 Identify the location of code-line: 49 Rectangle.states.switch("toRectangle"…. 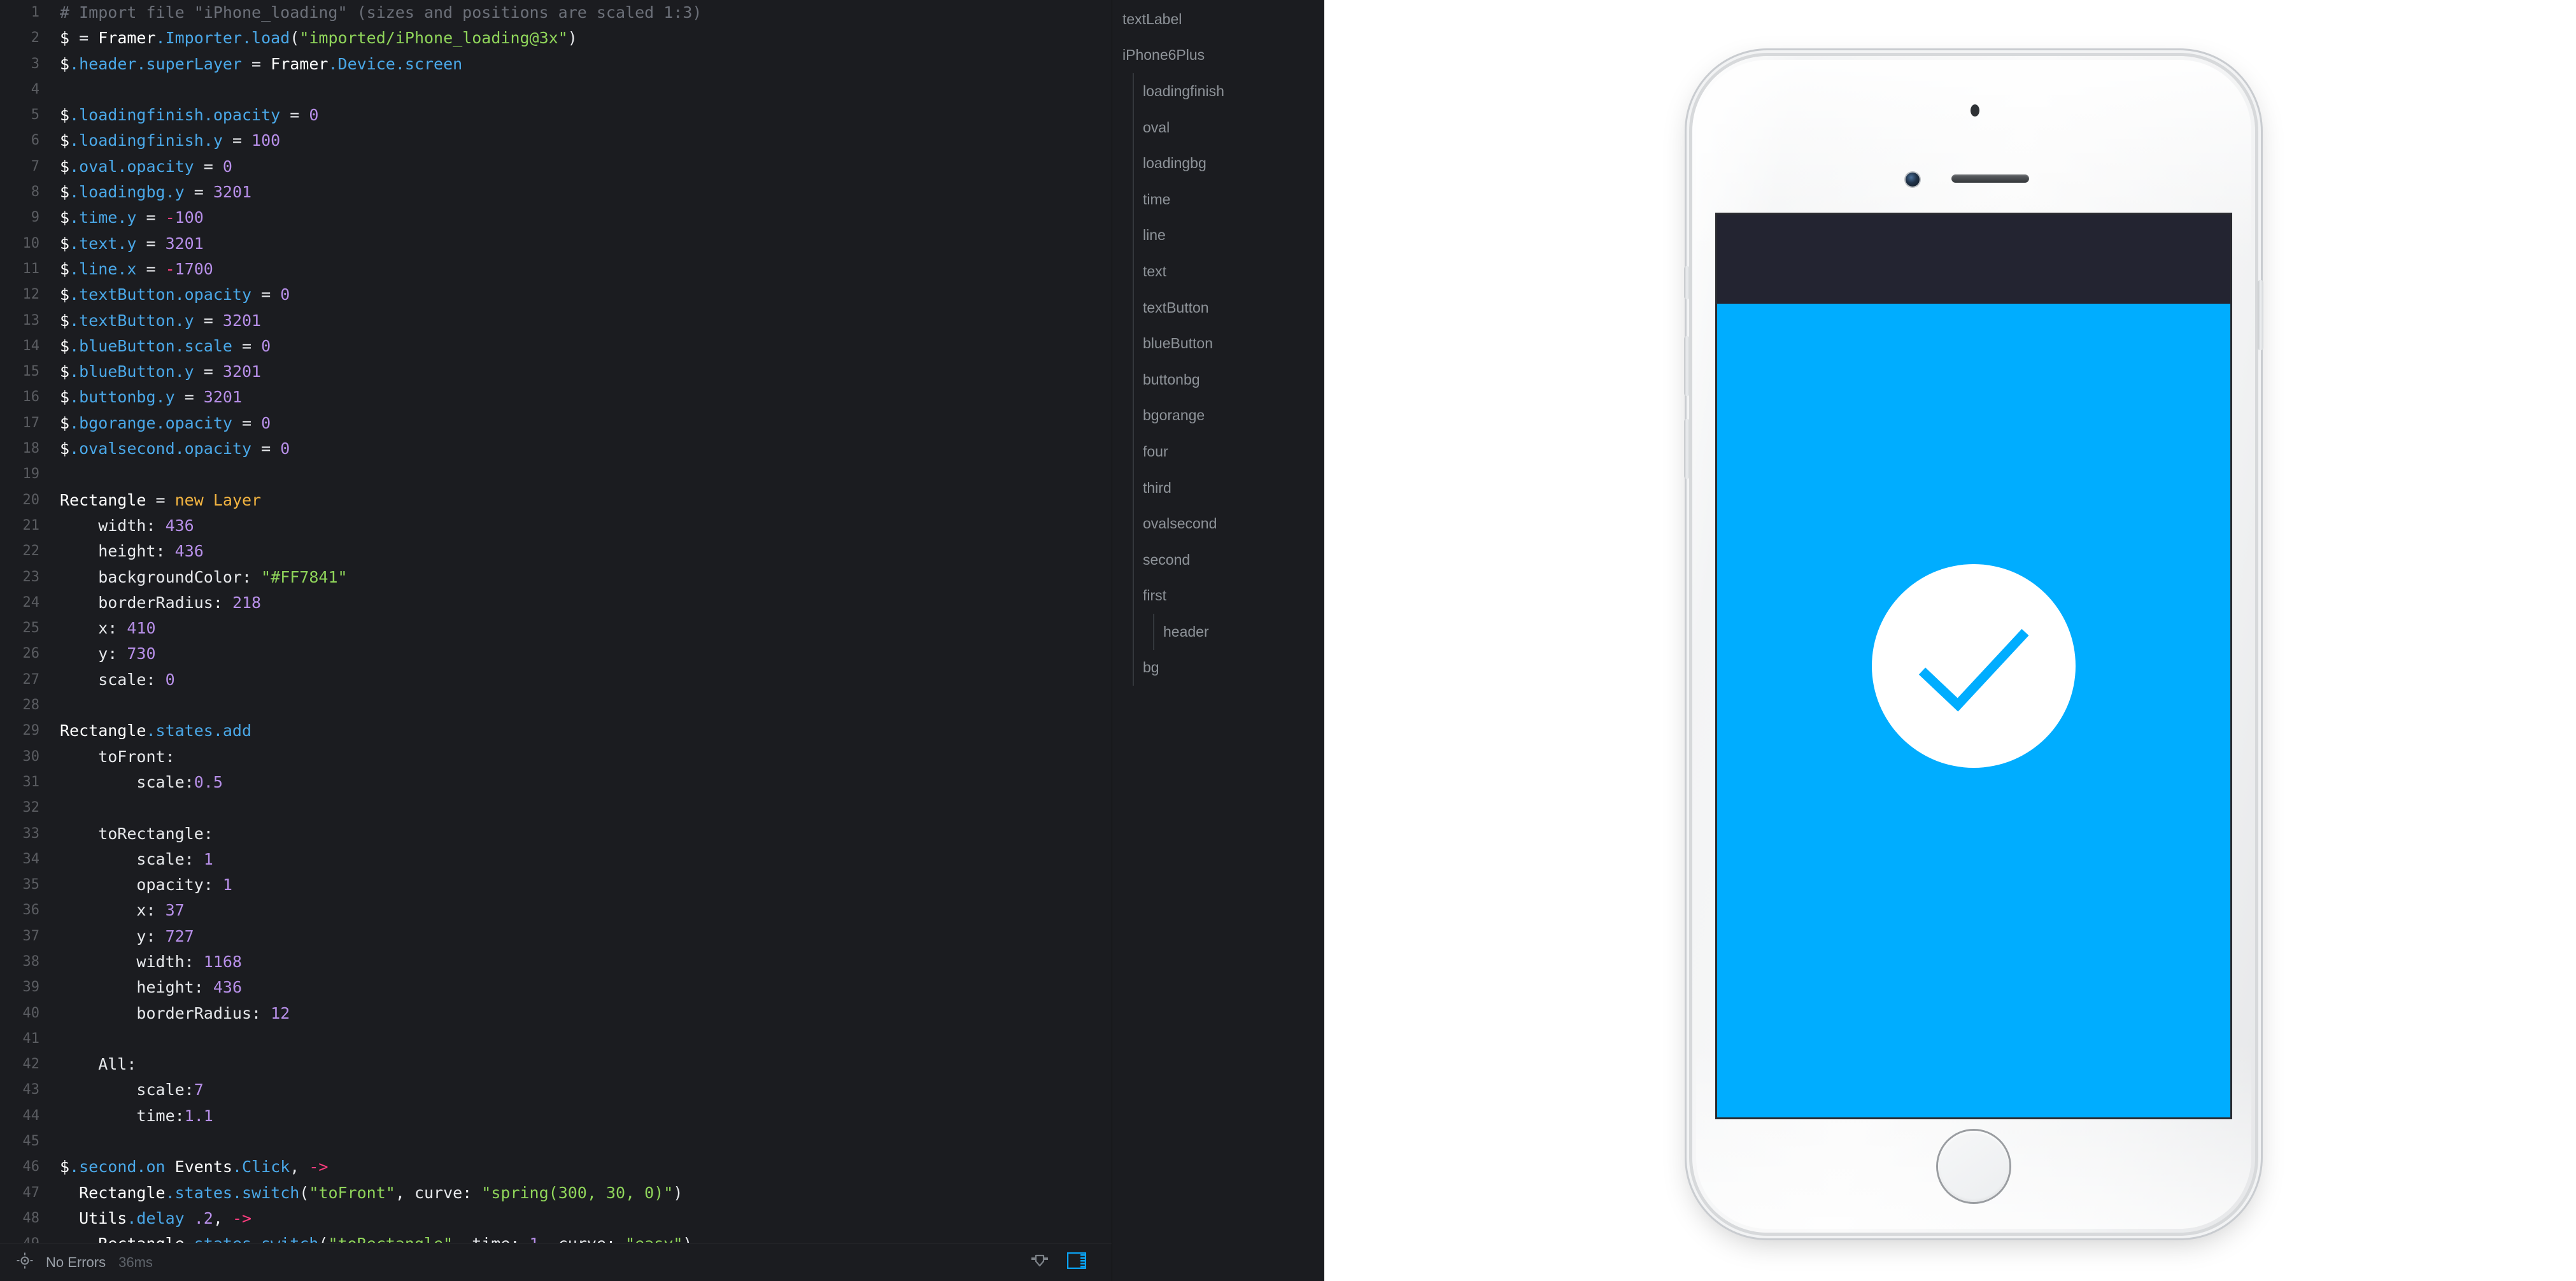
(556, 1237).